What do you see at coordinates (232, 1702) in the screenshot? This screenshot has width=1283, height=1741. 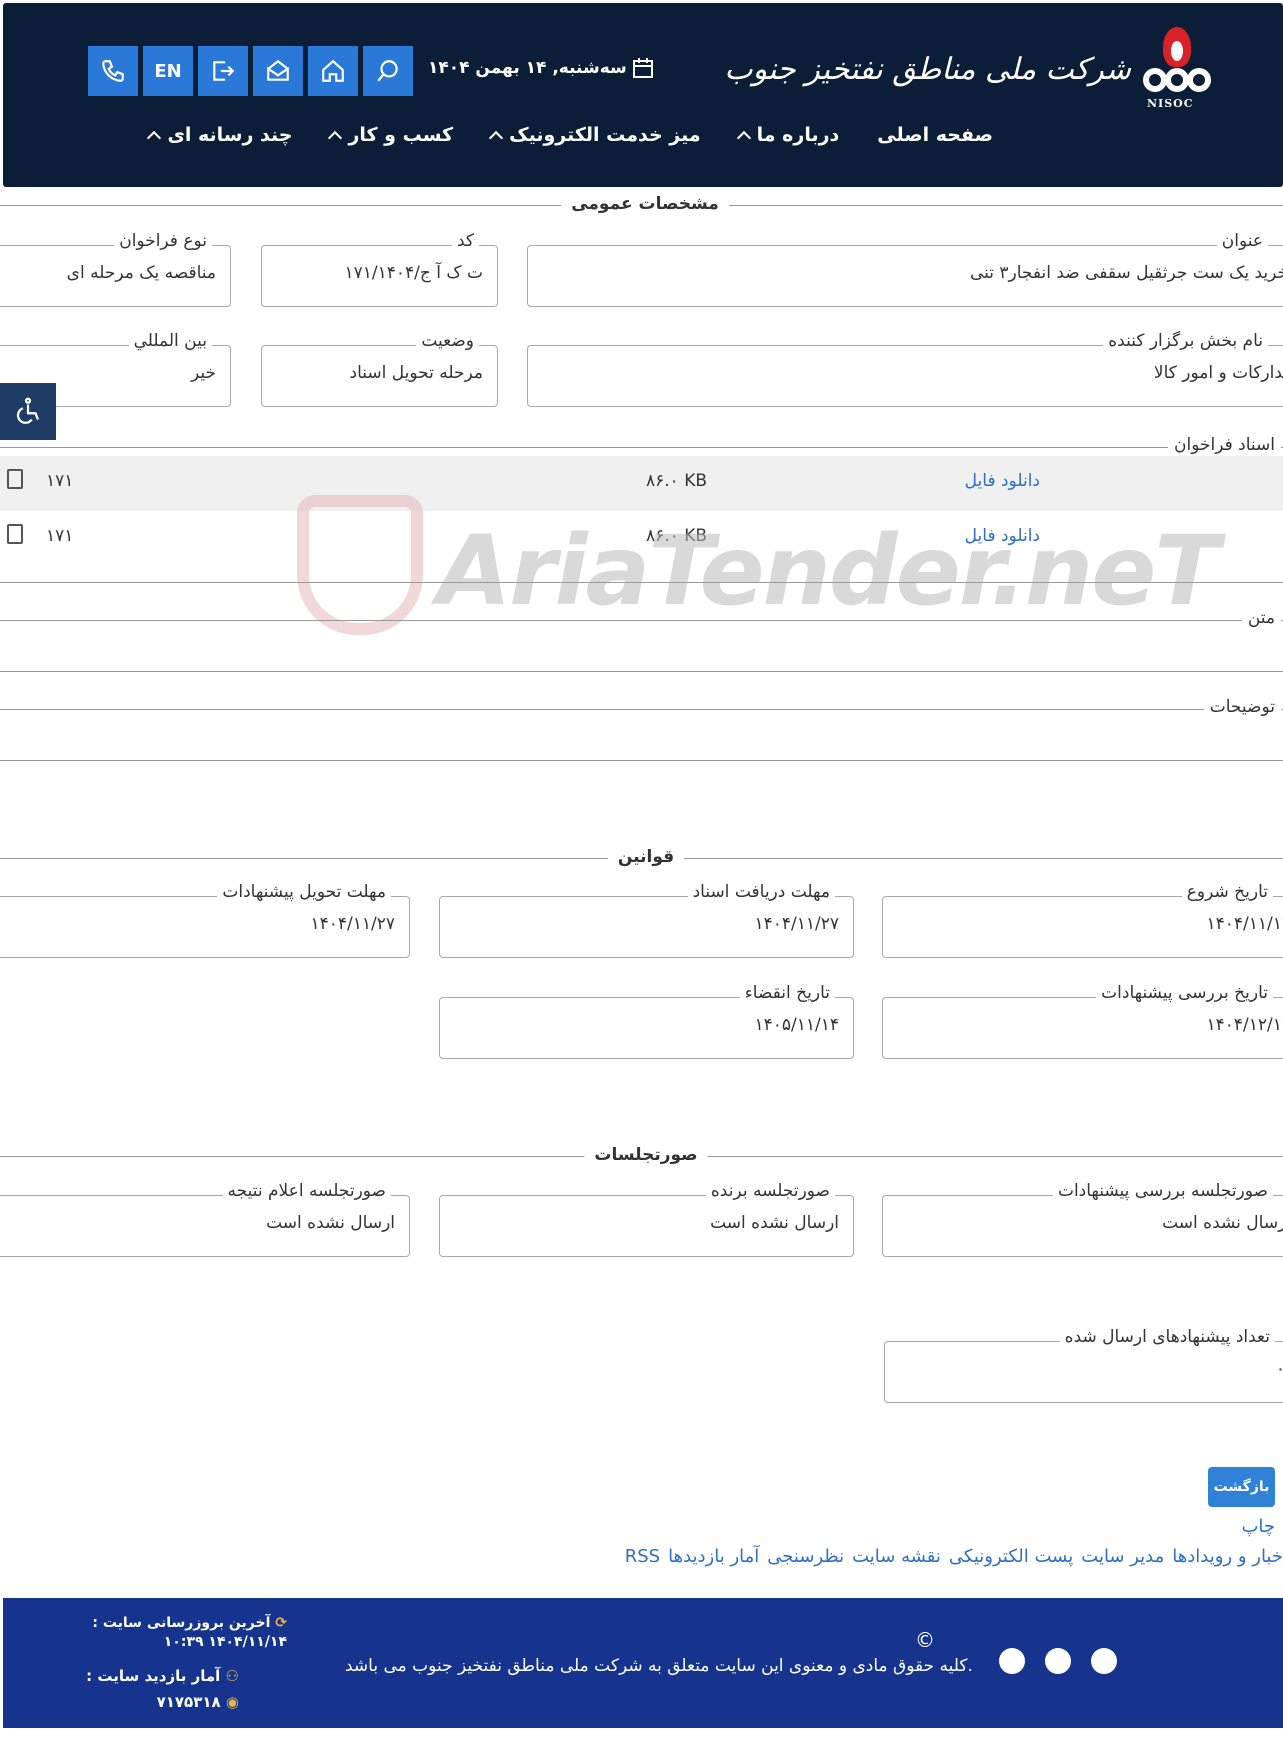 I see `eye-icon: ◉` at bounding box center [232, 1702].